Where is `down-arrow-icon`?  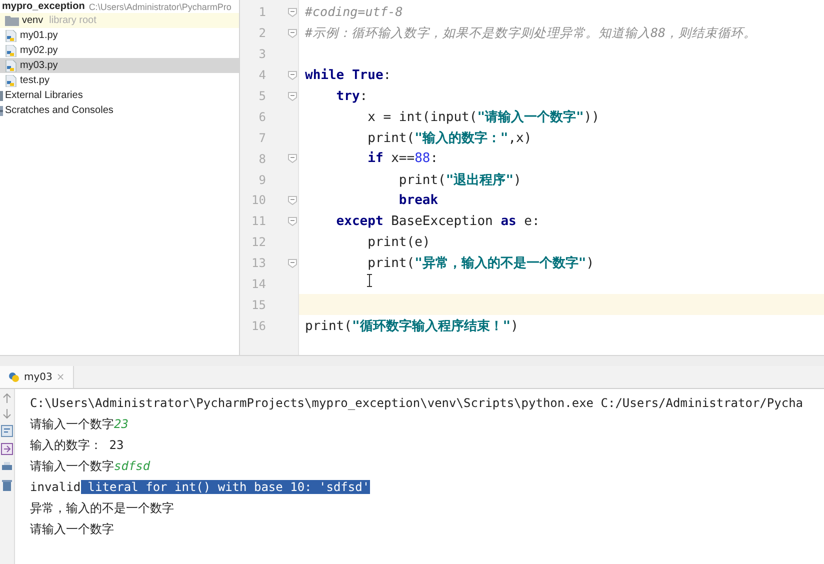 down-arrow-icon is located at coordinates (7, 414).